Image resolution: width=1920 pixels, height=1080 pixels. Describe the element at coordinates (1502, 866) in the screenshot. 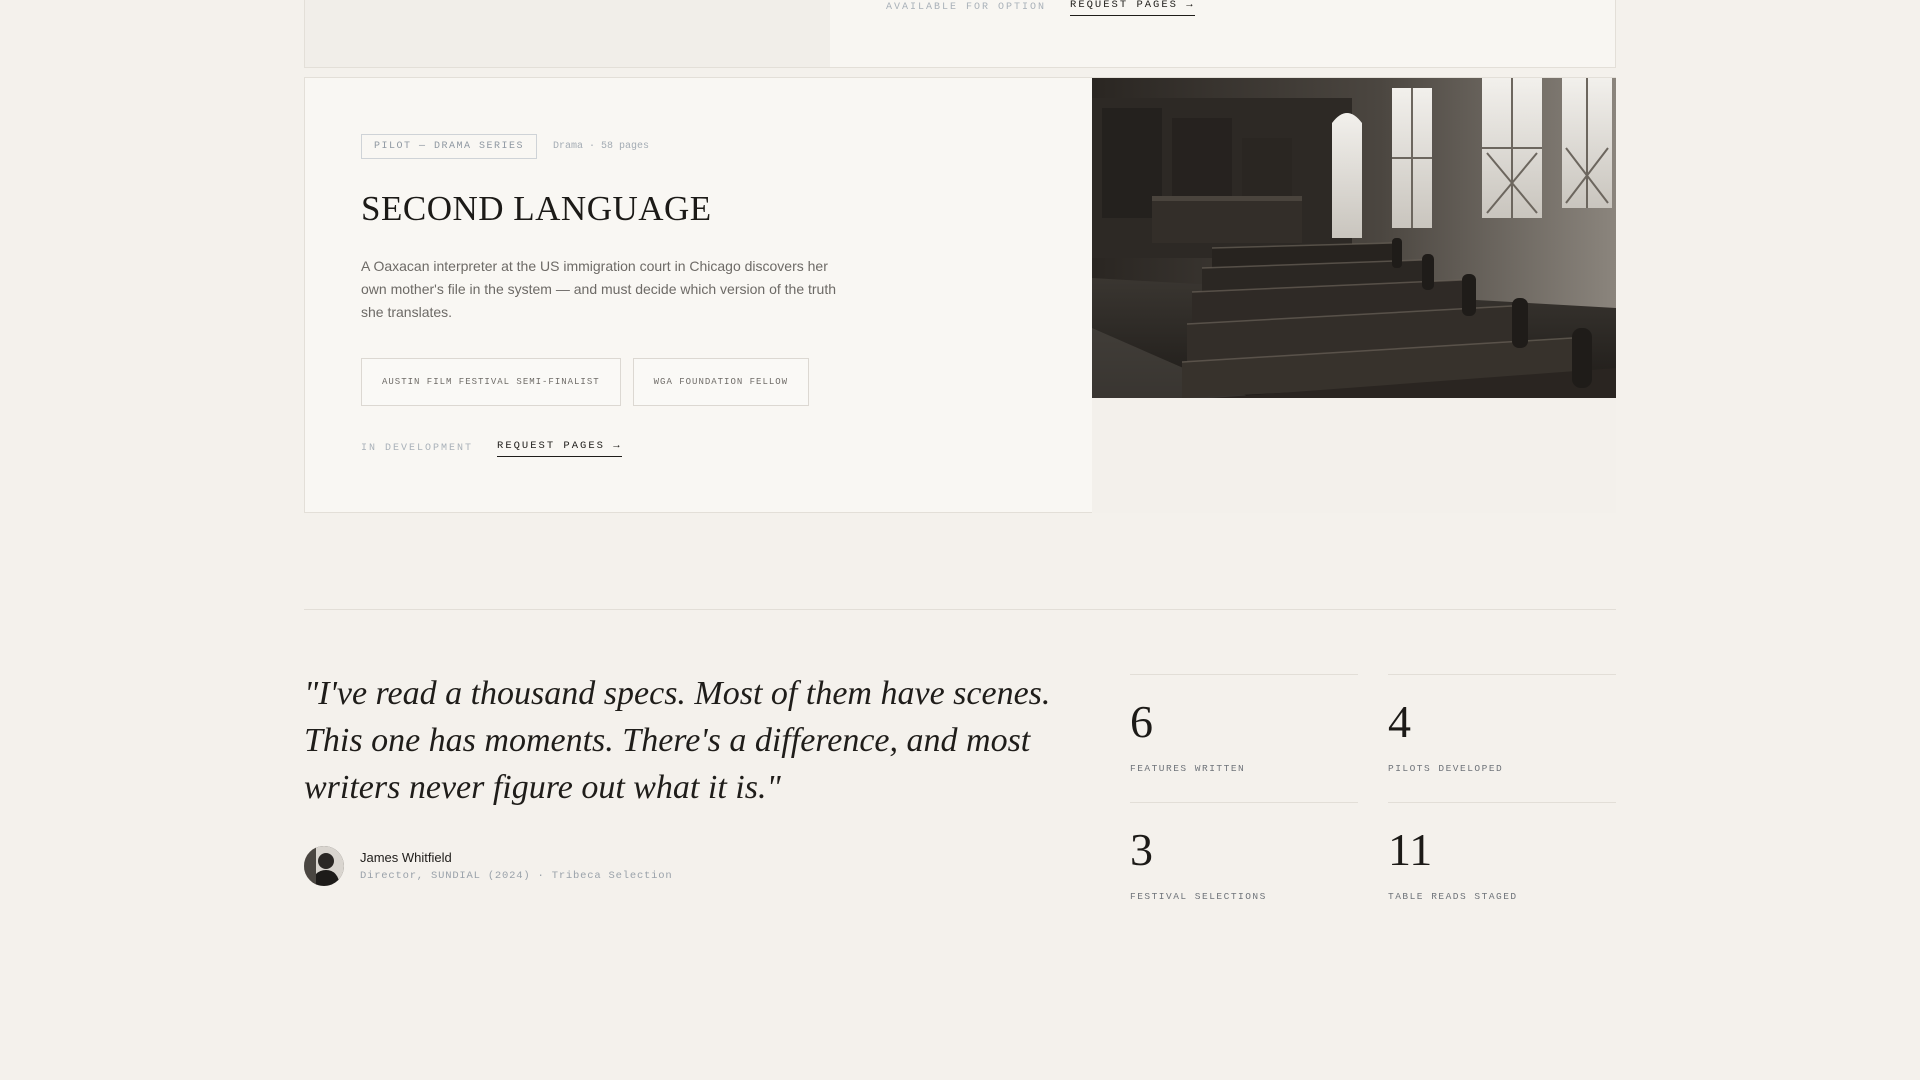

I see `stat-table-reads: 11 TABLE READS STAGED` at that location.